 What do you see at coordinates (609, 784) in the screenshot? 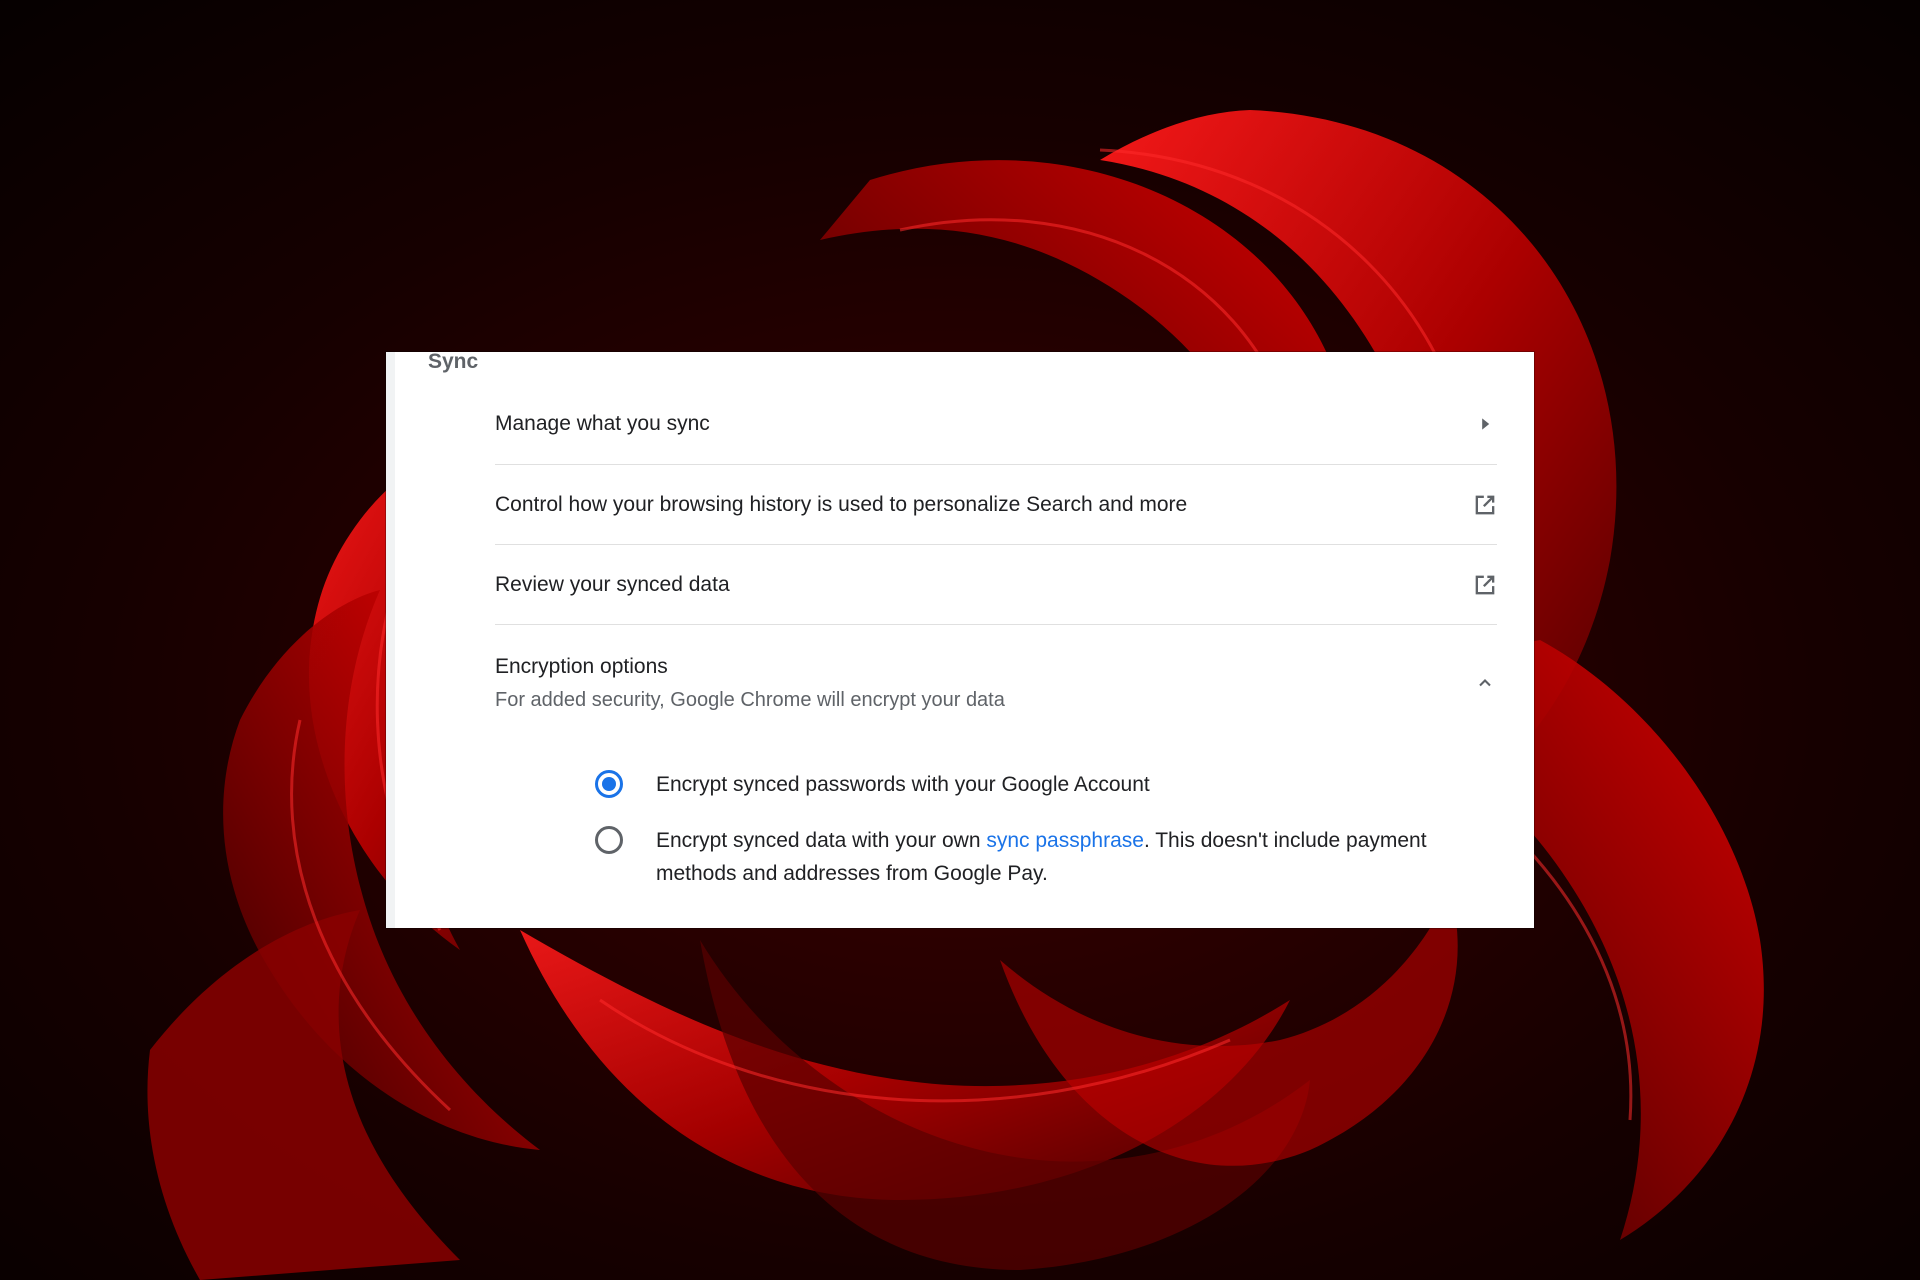
I see `radio-button-selected` at bounding box center [609, 784].